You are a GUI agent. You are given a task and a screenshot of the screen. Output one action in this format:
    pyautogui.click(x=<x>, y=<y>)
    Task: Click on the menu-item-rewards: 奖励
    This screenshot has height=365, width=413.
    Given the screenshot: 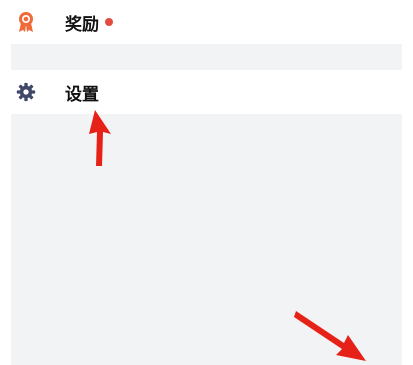 What is the action you would take?
    pyautogui.click(x=206, y=22)
    